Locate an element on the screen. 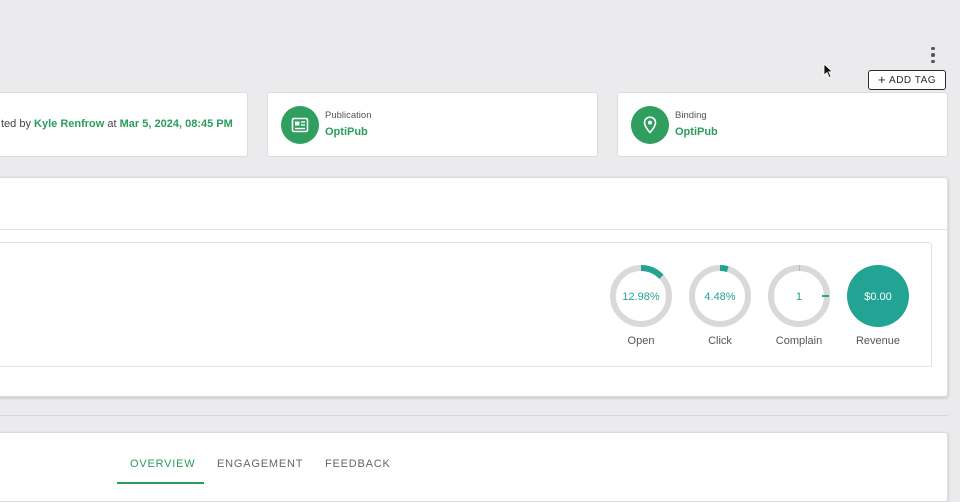  more-options-button is located at coordinates (933, 55).